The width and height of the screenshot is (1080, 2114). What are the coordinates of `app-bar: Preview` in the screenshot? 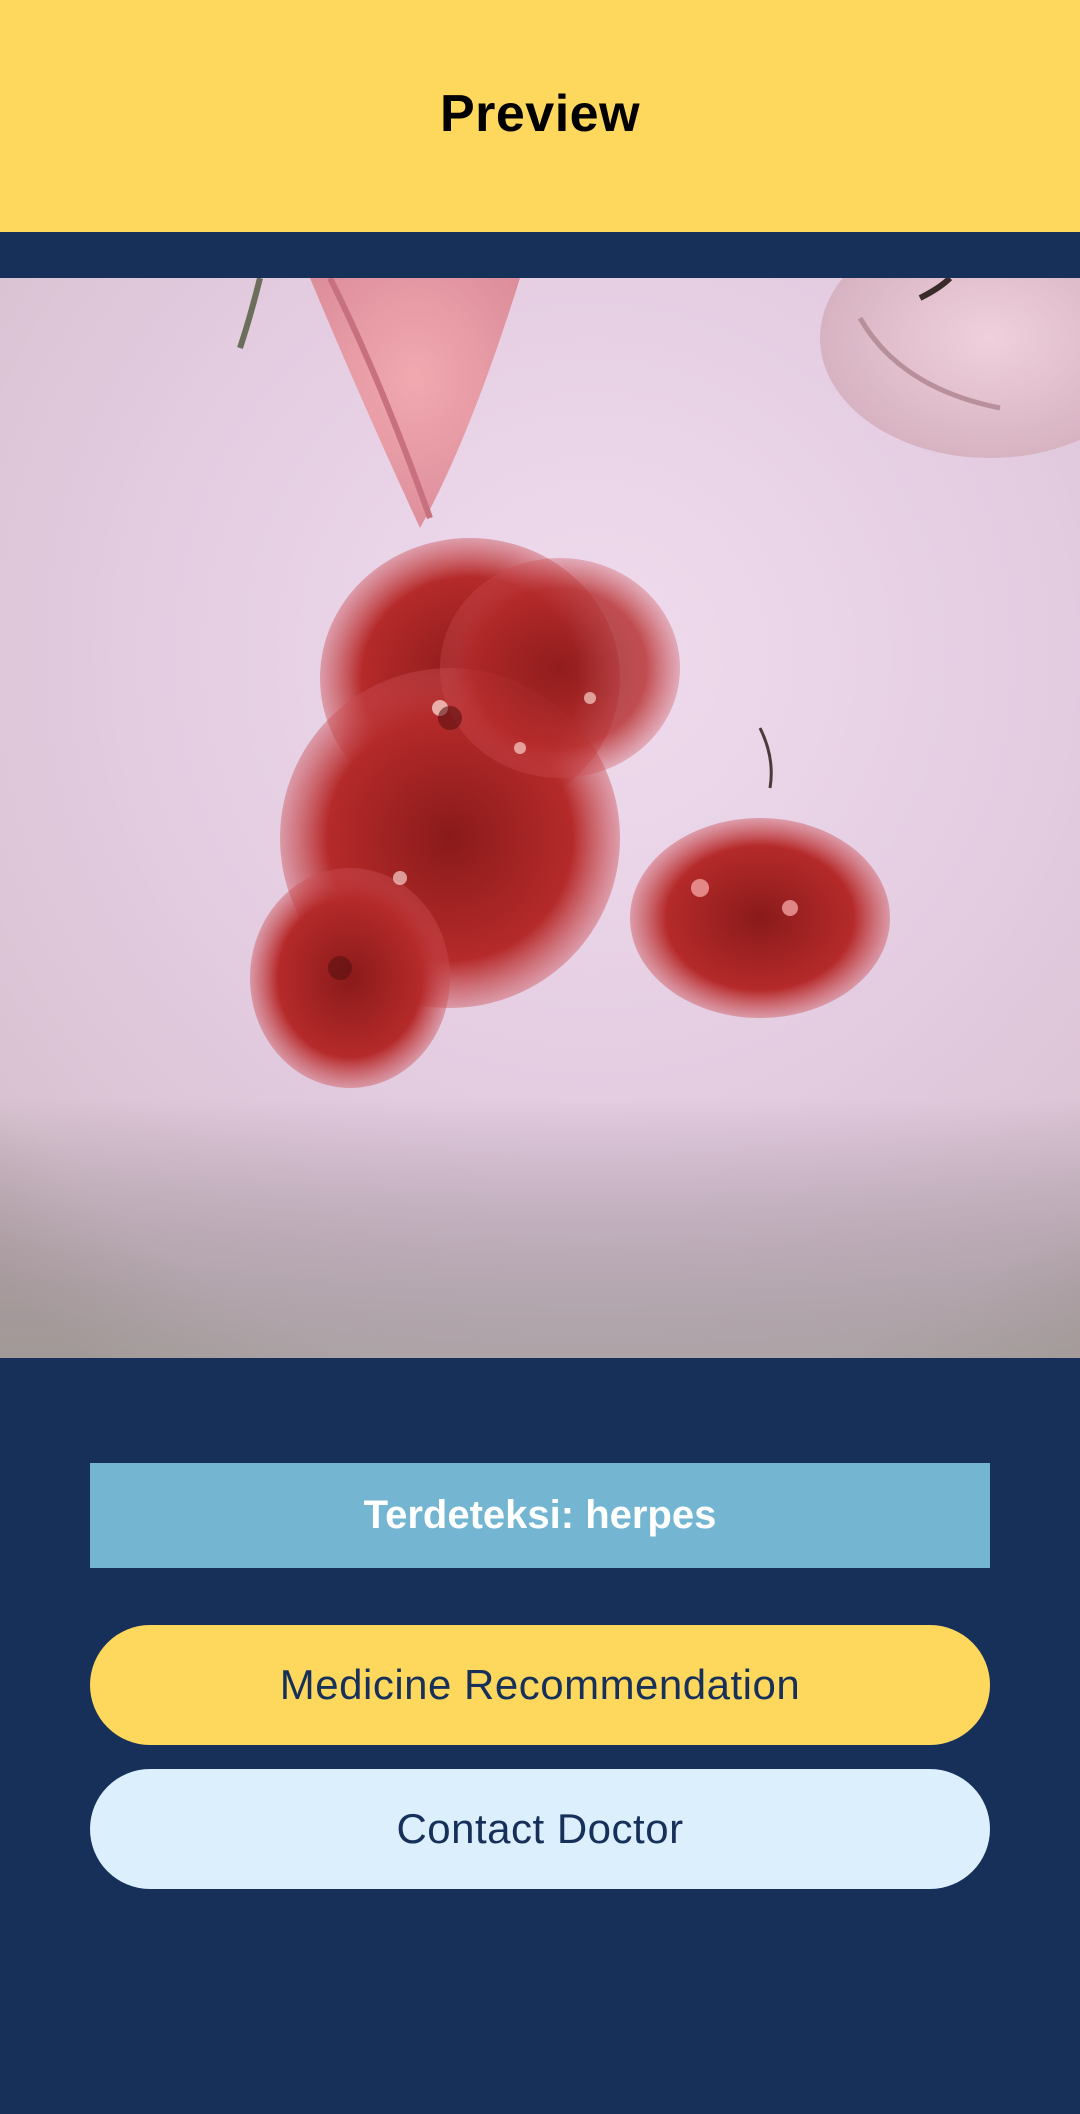 It's located at (540, 116).